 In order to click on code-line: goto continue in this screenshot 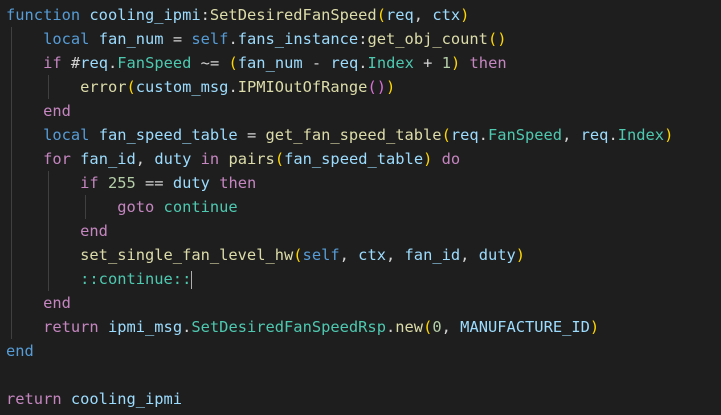, I will do `click(122, 207)`.